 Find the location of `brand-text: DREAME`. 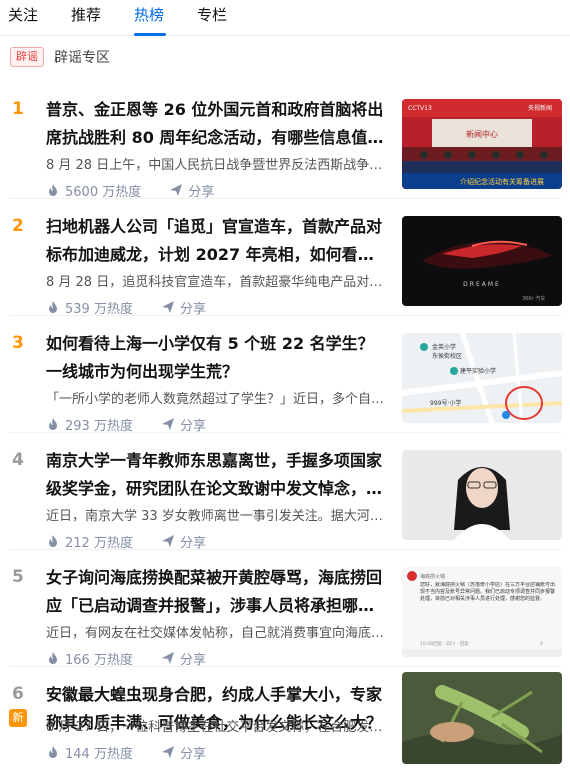

brand-text: DREAME is located at coordinates (482, 284).